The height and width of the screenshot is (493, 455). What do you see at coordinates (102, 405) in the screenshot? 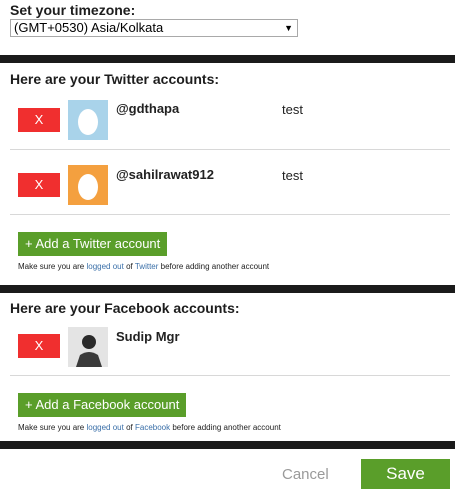
I see `add-facebook-account-button: + Add a Facebook account` at bounding box center [102, 405].